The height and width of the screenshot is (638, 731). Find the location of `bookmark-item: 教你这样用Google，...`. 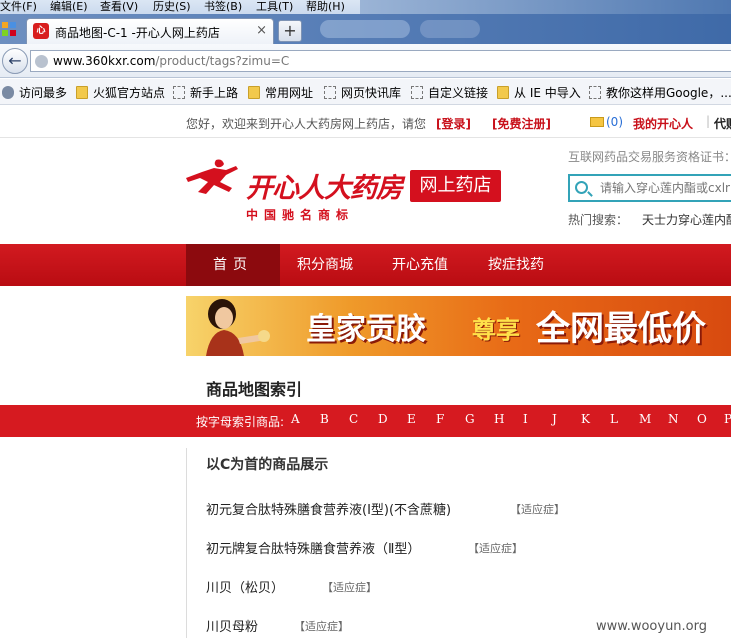

bookmark-item: 教你这样用Google，... is located at coordinates (660, 92).